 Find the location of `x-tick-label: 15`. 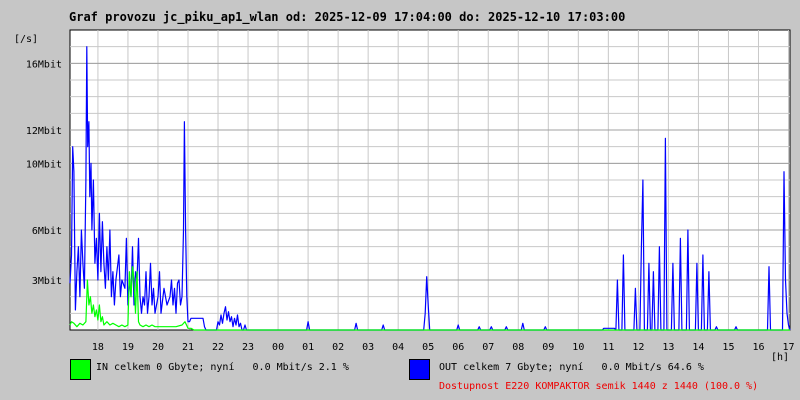

x-tick-label: 15 is located at coordinates (728, 347).